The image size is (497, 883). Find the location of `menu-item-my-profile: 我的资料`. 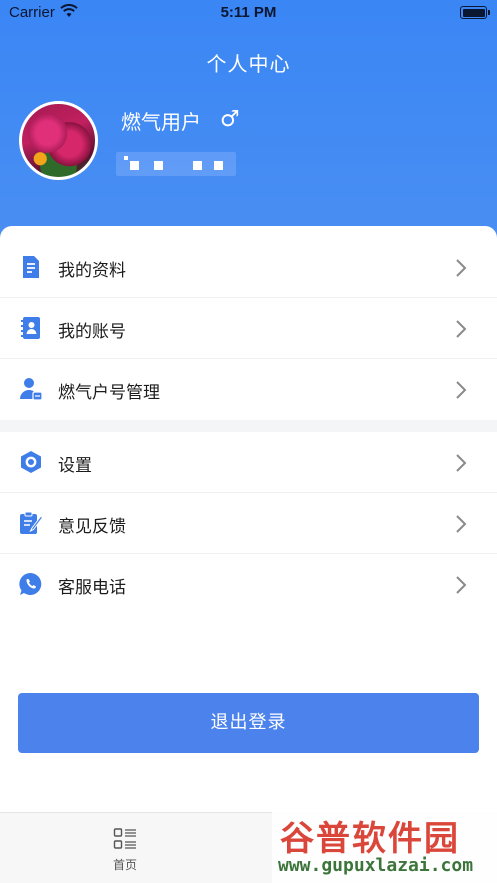

menu-item-my-profile: 我的资料 is located at coordinates (248, 267).